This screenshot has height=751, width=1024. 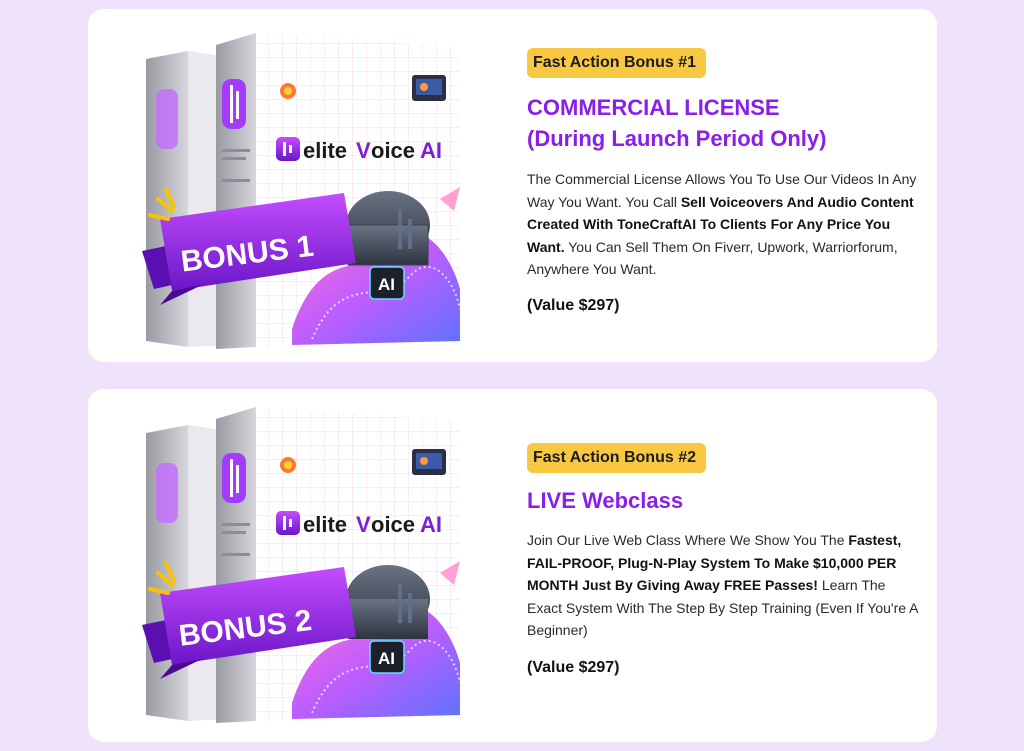 I want to click on fast-action-badge: Fast Action Bonus #1, so click(x=616, y=63).